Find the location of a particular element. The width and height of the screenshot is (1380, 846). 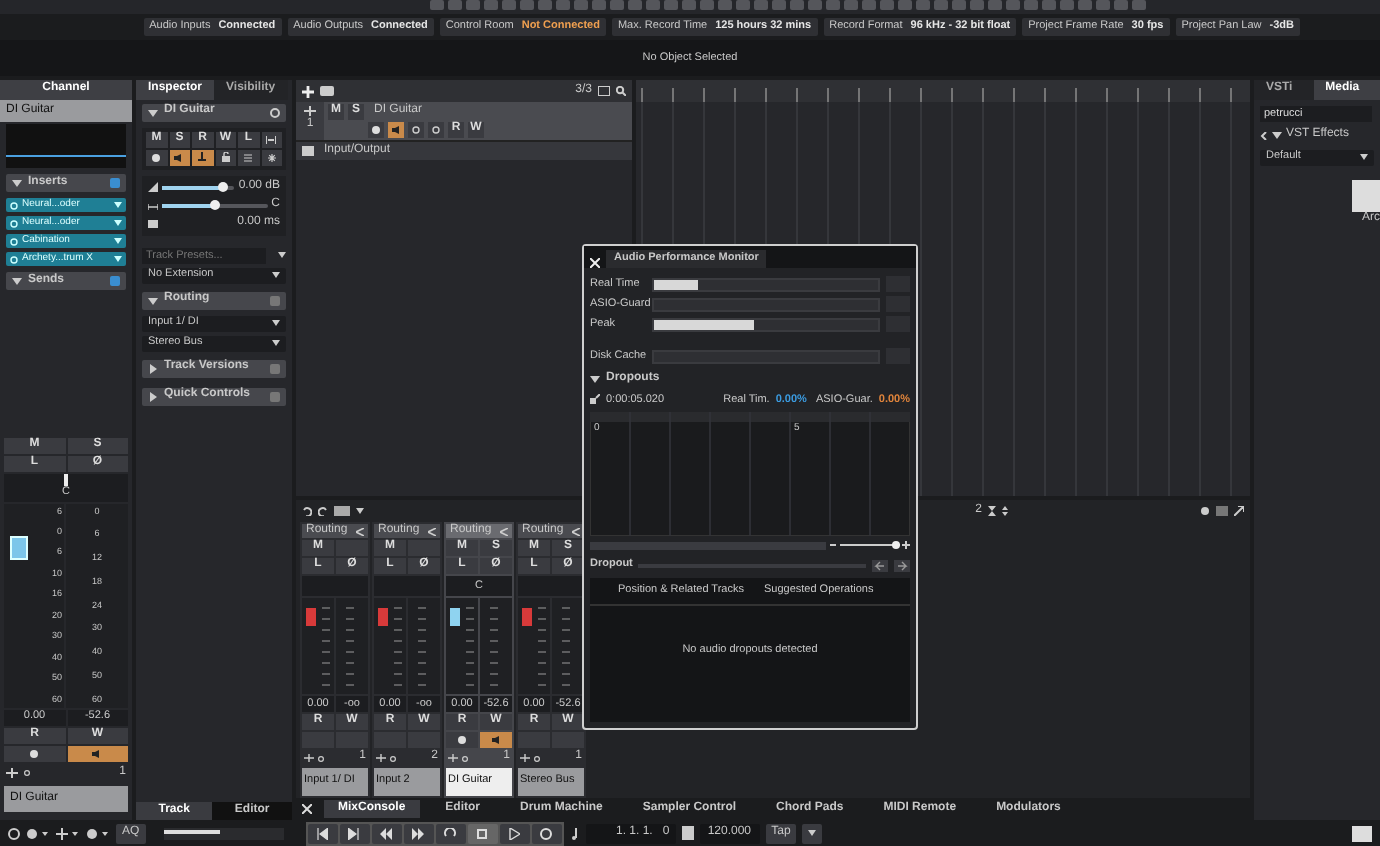

note-icon is located at coordinates (574, 833).